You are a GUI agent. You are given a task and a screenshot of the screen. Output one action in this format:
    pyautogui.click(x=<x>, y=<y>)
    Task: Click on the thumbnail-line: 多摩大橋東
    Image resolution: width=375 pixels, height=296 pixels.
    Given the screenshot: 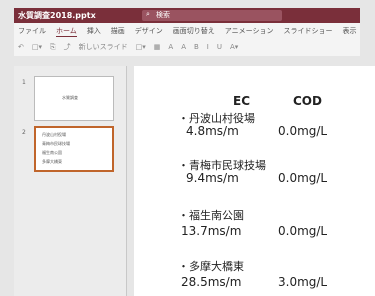 What is the action you would take?
    pyautogui.click(x=52, y=161)
    